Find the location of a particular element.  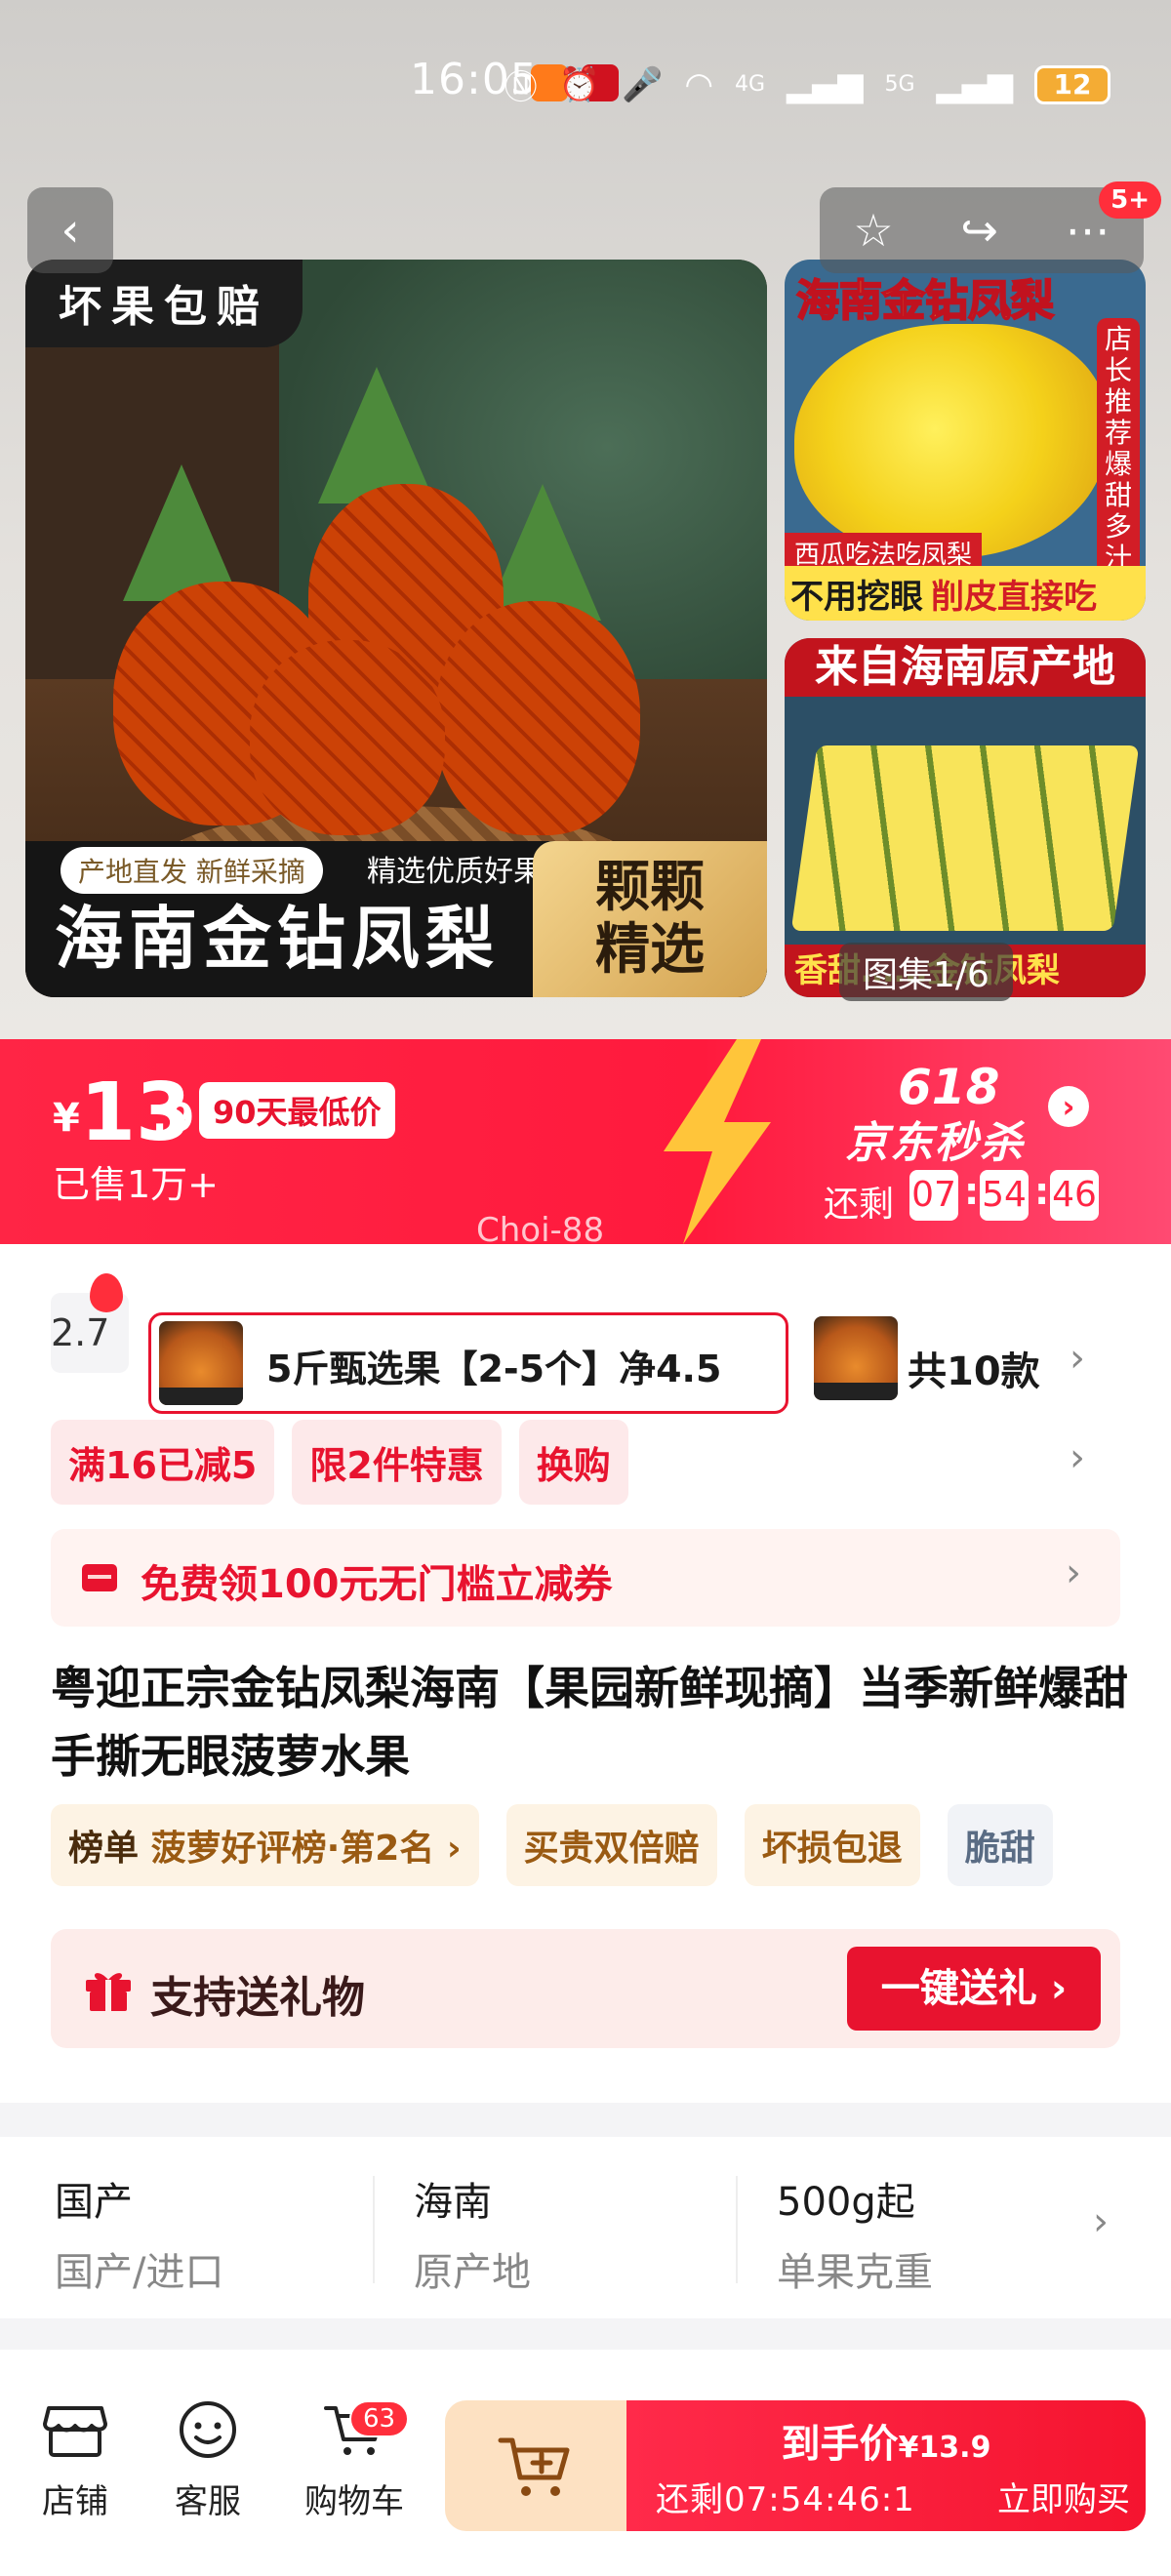

add-to-cart-button is located at coordinates (535, 2465).